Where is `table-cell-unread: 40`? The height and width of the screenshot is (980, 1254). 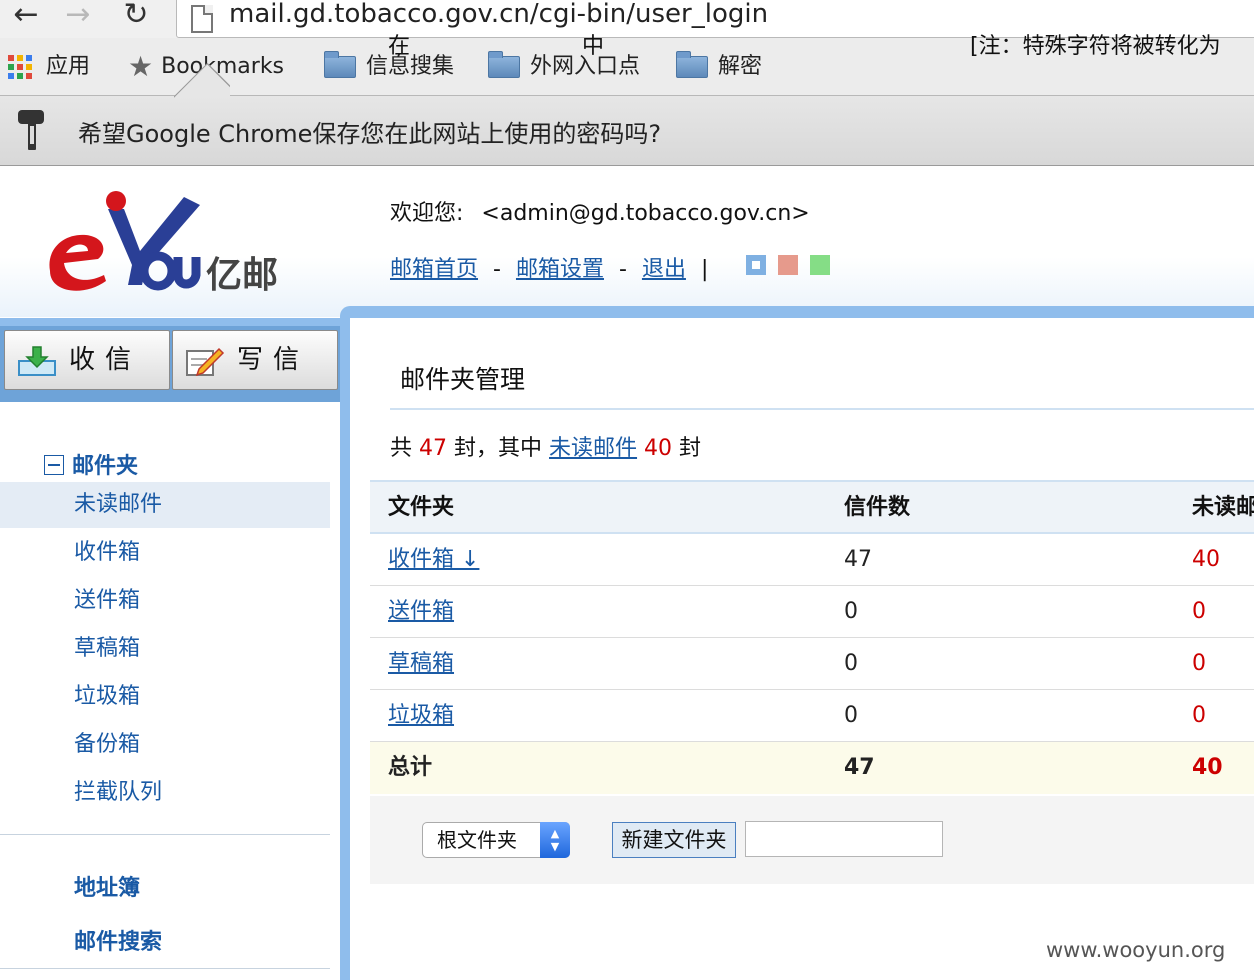
table-cell-unread: 40 is located at coordinates (1206, 559).